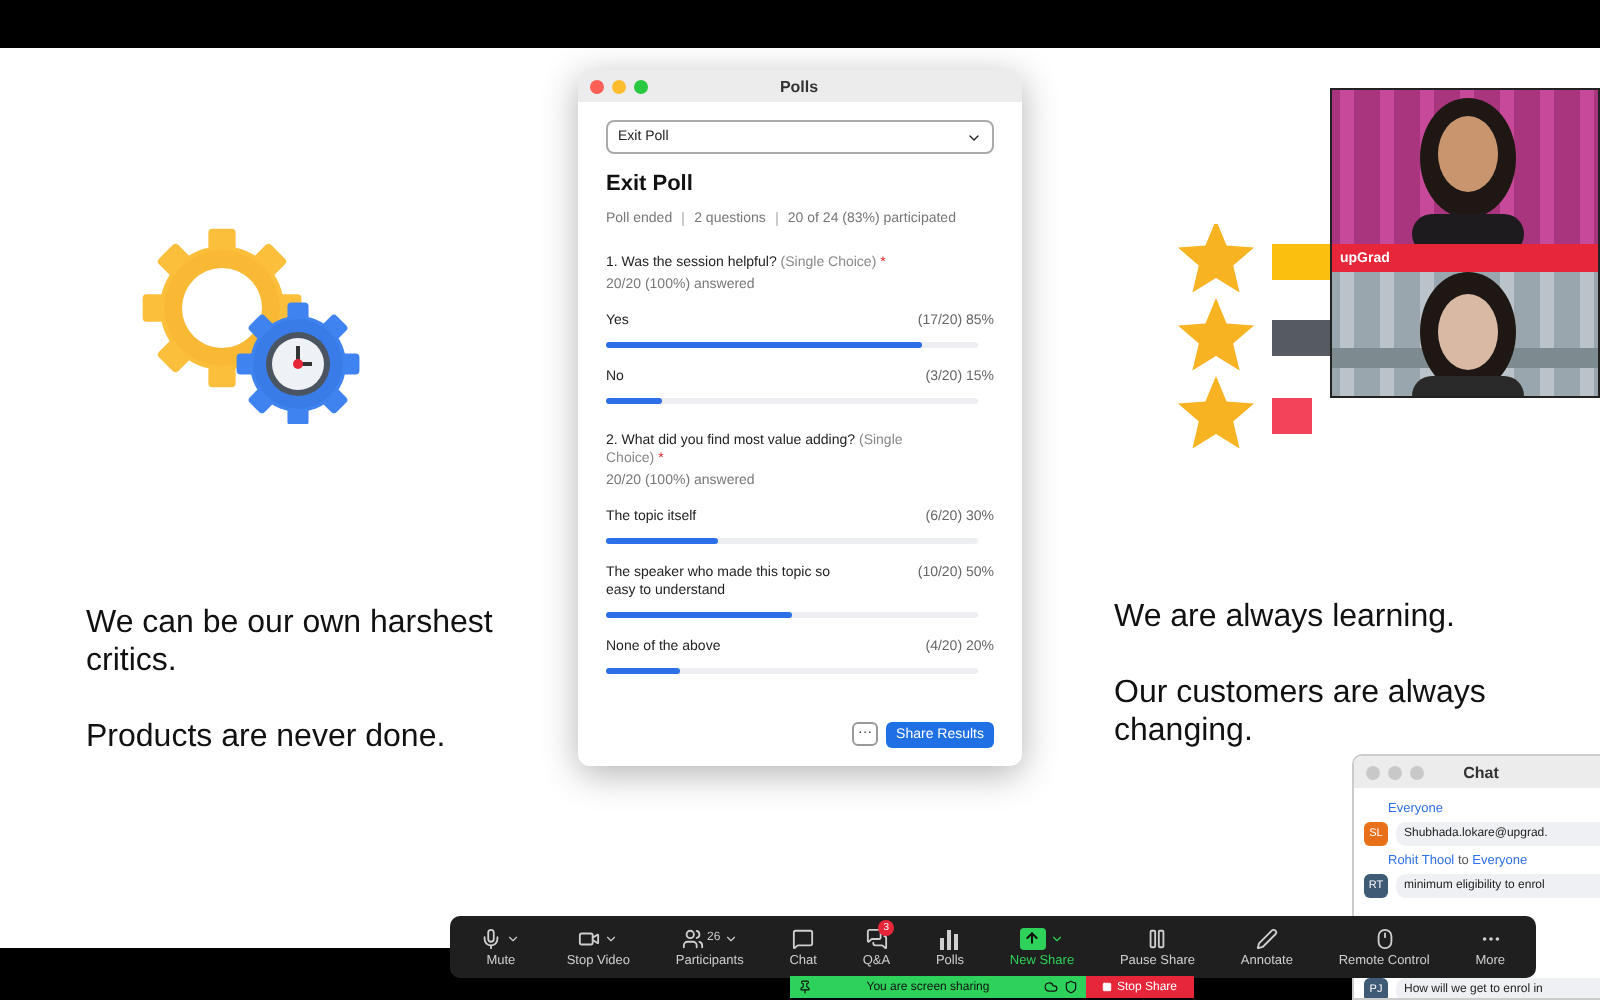 The width and height of the screenshot is (1600, 1000). What do you see at coordinates (1266, 938) in the screenshot?
I see `pen-icon` at bounding box center [1266, 938].